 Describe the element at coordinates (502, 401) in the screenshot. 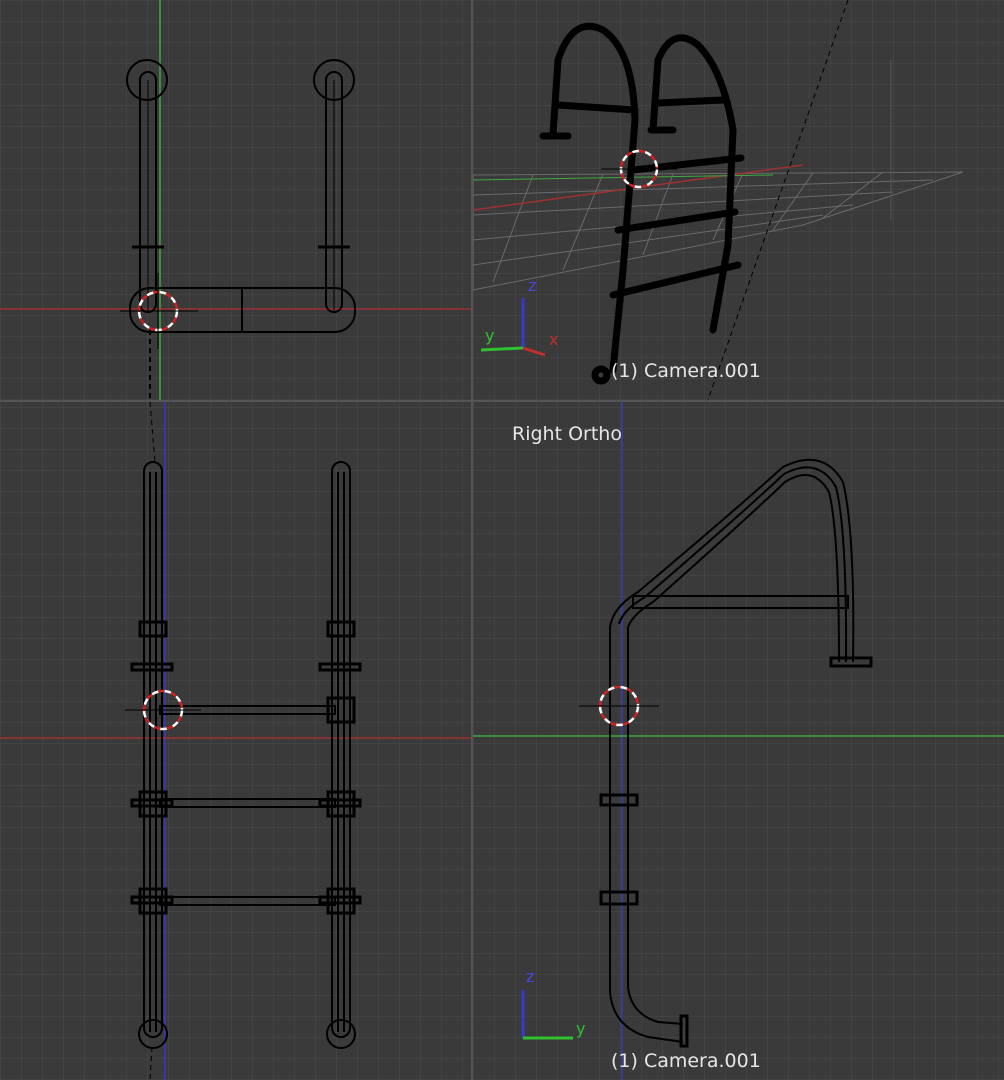

I see `viewport-divider-horizontal` at that location.